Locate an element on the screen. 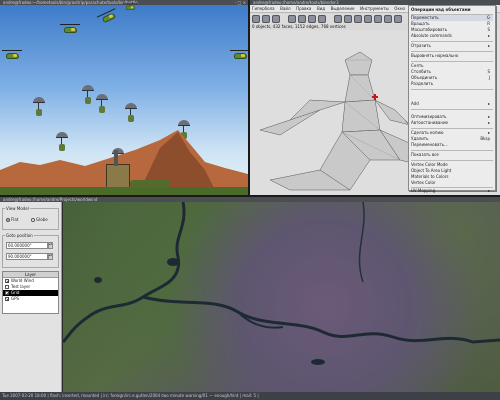  bunker is located at coordinates (118, 176).